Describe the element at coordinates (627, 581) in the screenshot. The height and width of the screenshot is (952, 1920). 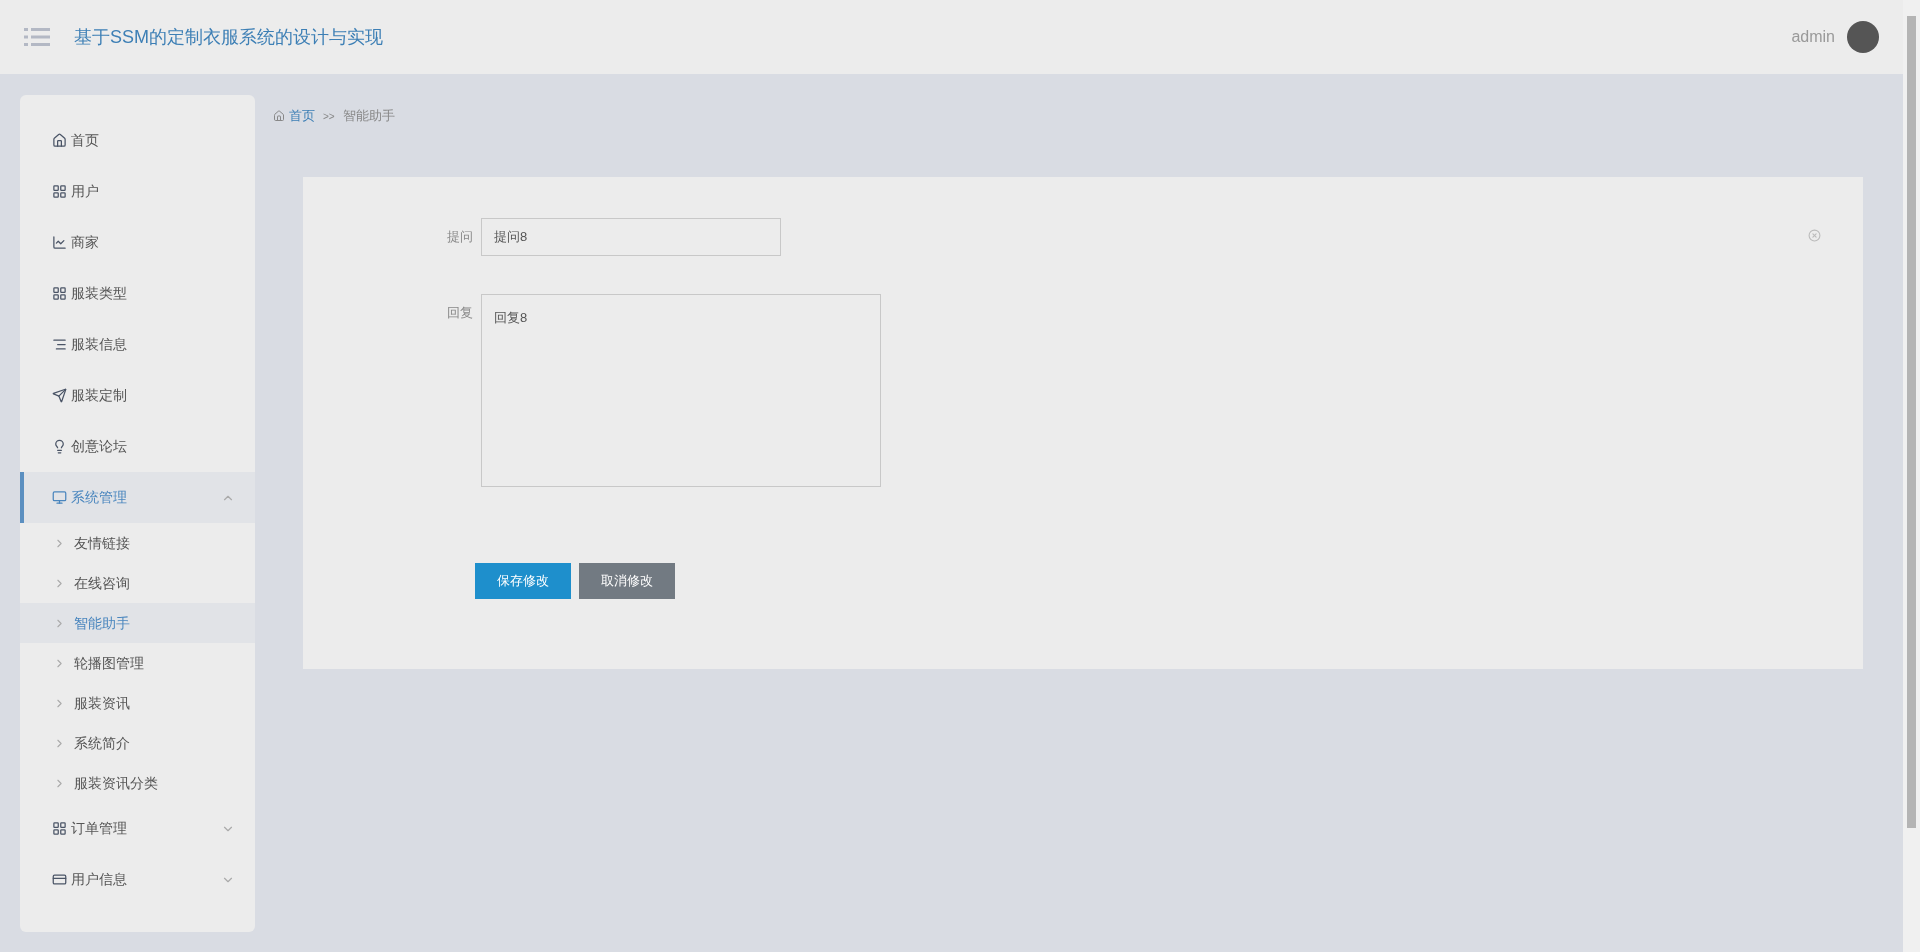
I see `cancel-button: 取消修改` at that location.